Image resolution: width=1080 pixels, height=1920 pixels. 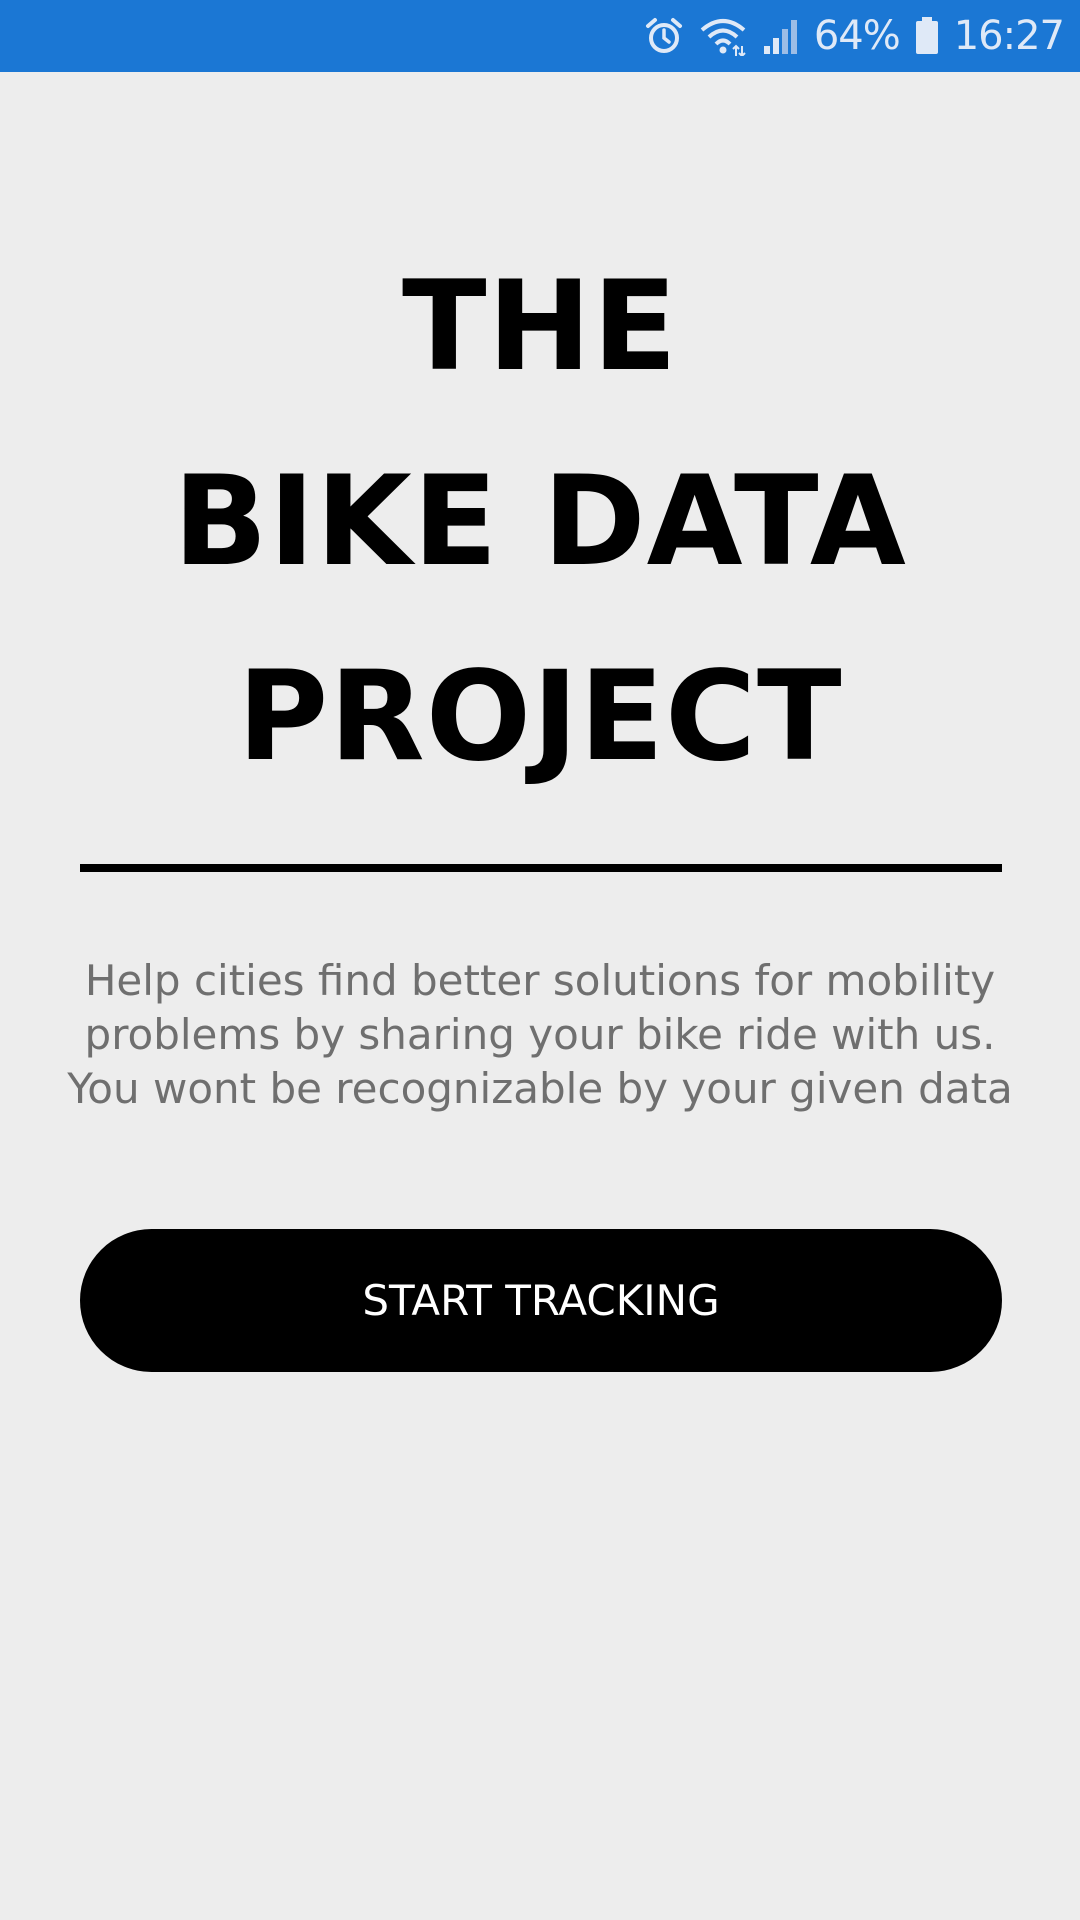 What do you see at coordinates (723, 36) in the screenshot?
I see `wifi-icon` at bounding box center [723, 36].